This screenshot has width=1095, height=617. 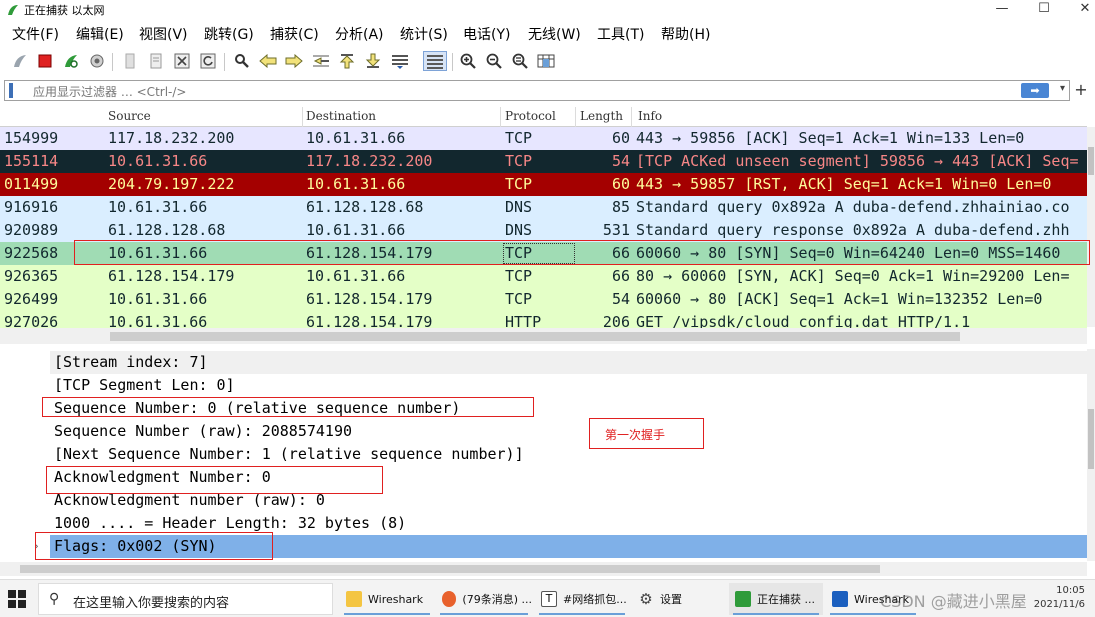 What do you see at coordinates (144, 385) in the screenshot?
I see `detail-segment-len: [TCP Segment Len: 0]` at bounding box center [144, 385].